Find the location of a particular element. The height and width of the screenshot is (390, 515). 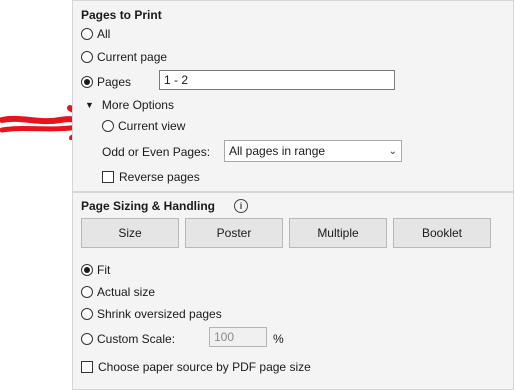

custom-scale-input: 100 is located at coordinates (238, 337).